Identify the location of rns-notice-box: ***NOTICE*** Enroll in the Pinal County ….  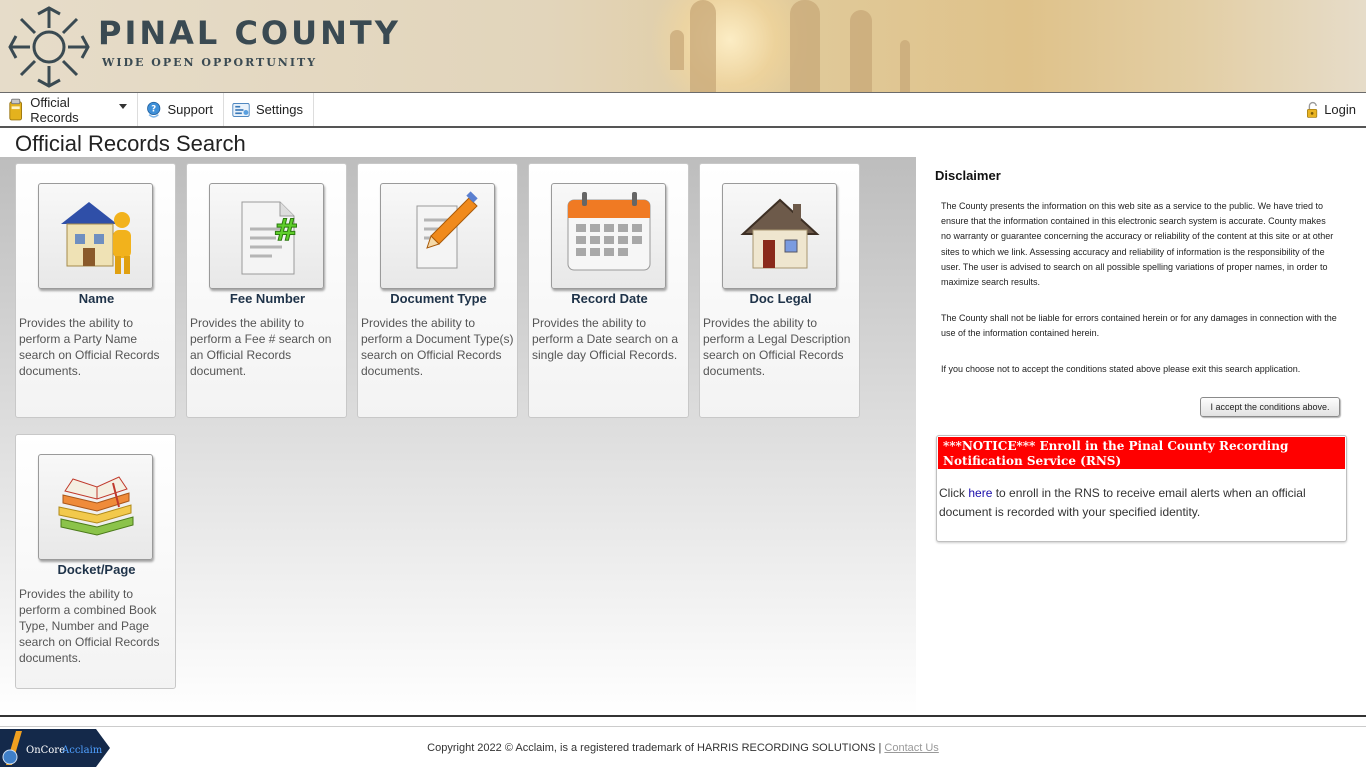
(1141, 488).